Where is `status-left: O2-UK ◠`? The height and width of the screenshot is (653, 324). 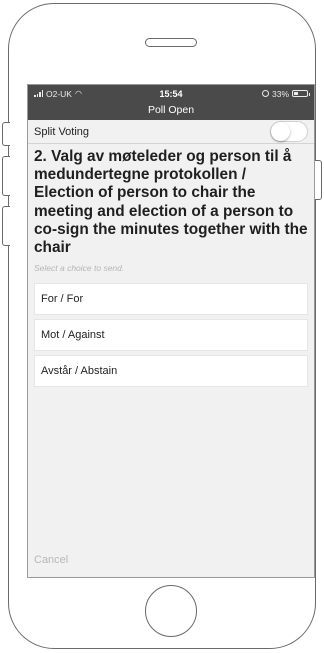 status-left: O2-UK ◠ is located at coordinates (74, 94).